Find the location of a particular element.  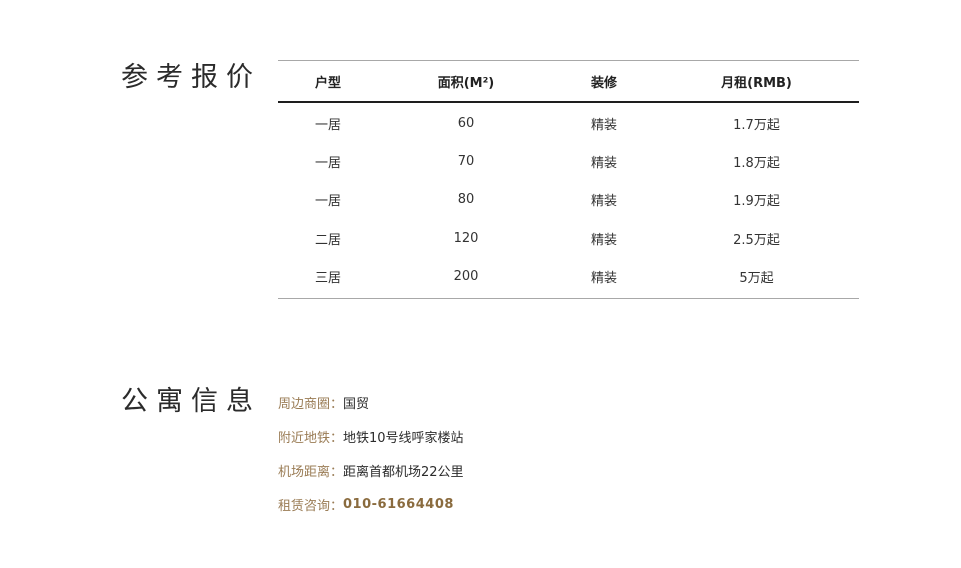

info-item-airport-distance: 机场距离： 距离首都机场22公里 is located at coordinates (371, 470).